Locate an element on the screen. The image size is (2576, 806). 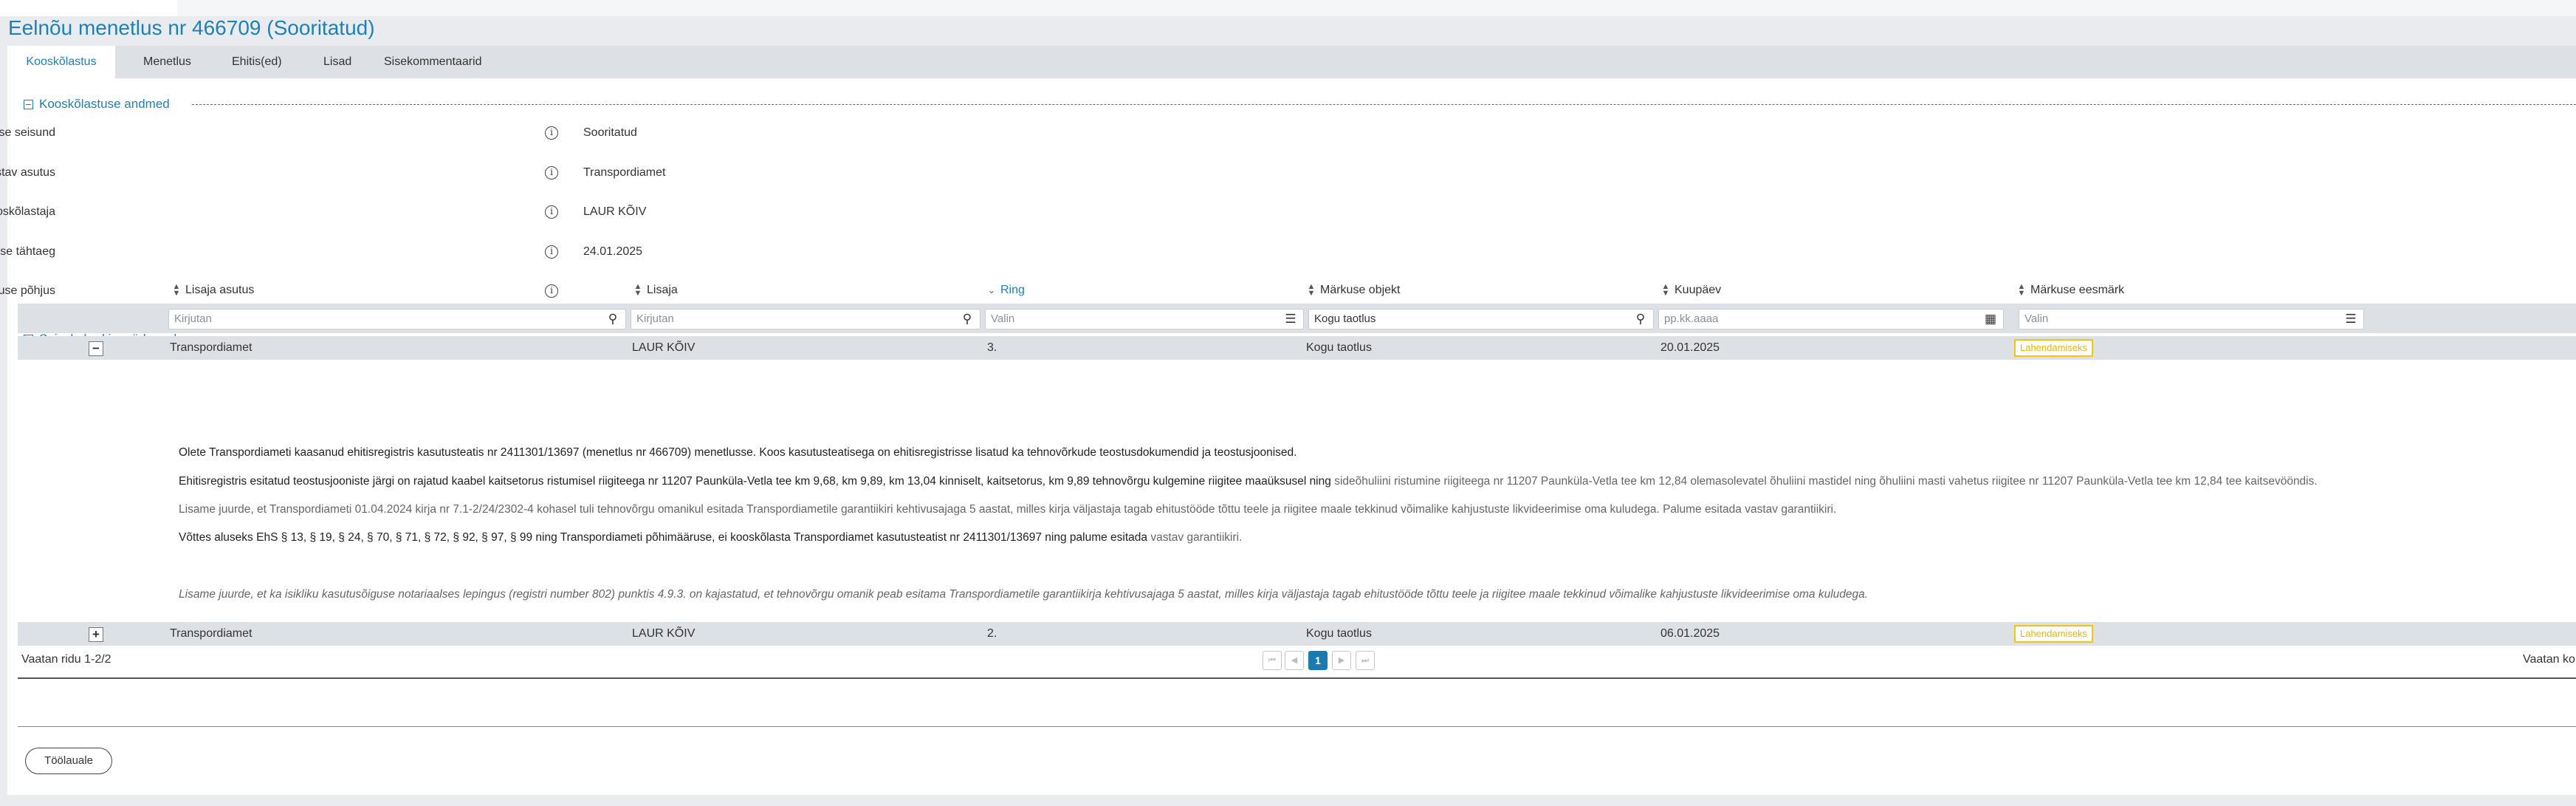
tab-sisekommentaarid: Sisekommentaarid is located at coordinates (433, 62).